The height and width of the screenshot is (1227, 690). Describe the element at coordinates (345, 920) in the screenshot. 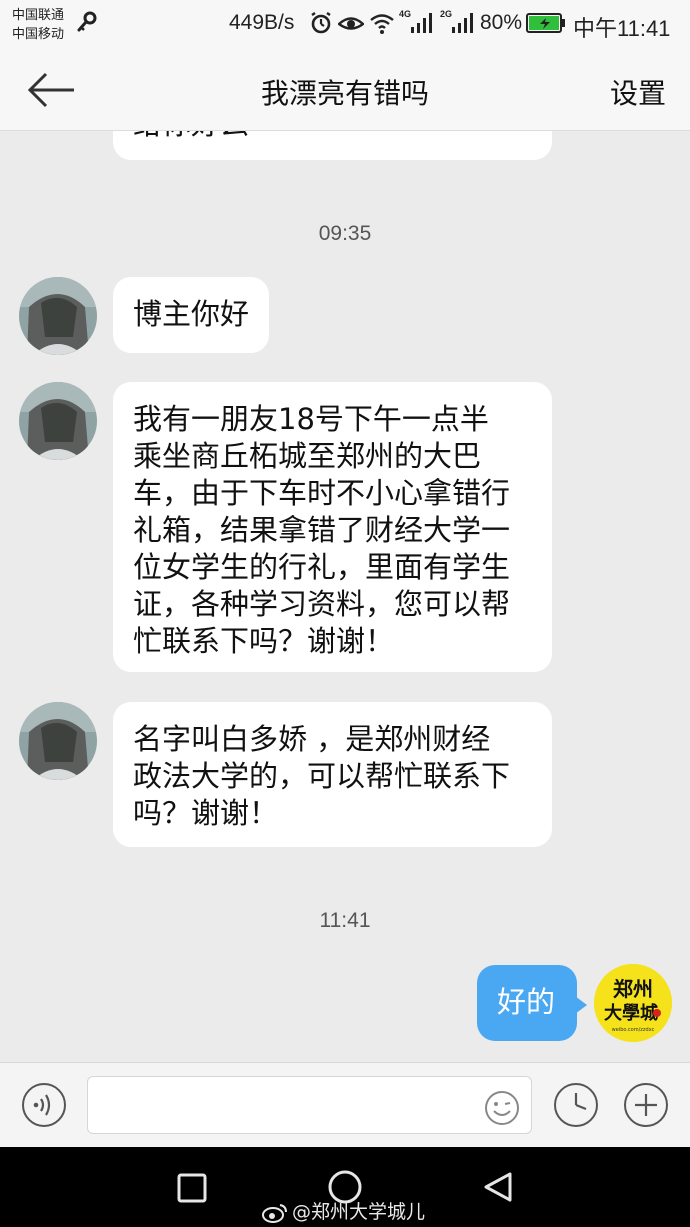

I see `timestamp: 11:41` at that location.